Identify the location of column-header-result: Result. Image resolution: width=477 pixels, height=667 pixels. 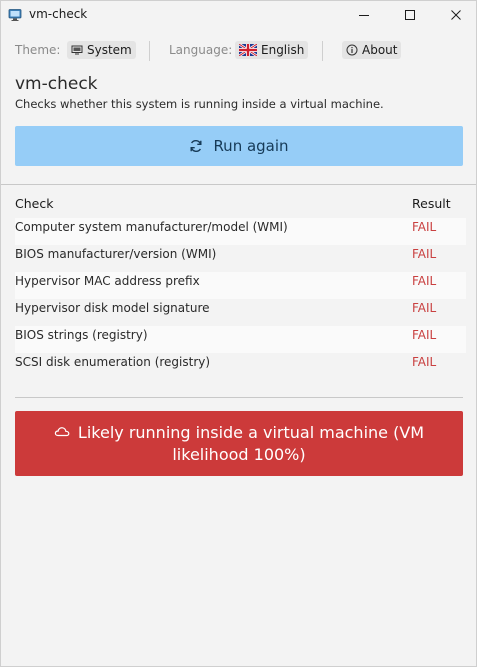
(431, 203).